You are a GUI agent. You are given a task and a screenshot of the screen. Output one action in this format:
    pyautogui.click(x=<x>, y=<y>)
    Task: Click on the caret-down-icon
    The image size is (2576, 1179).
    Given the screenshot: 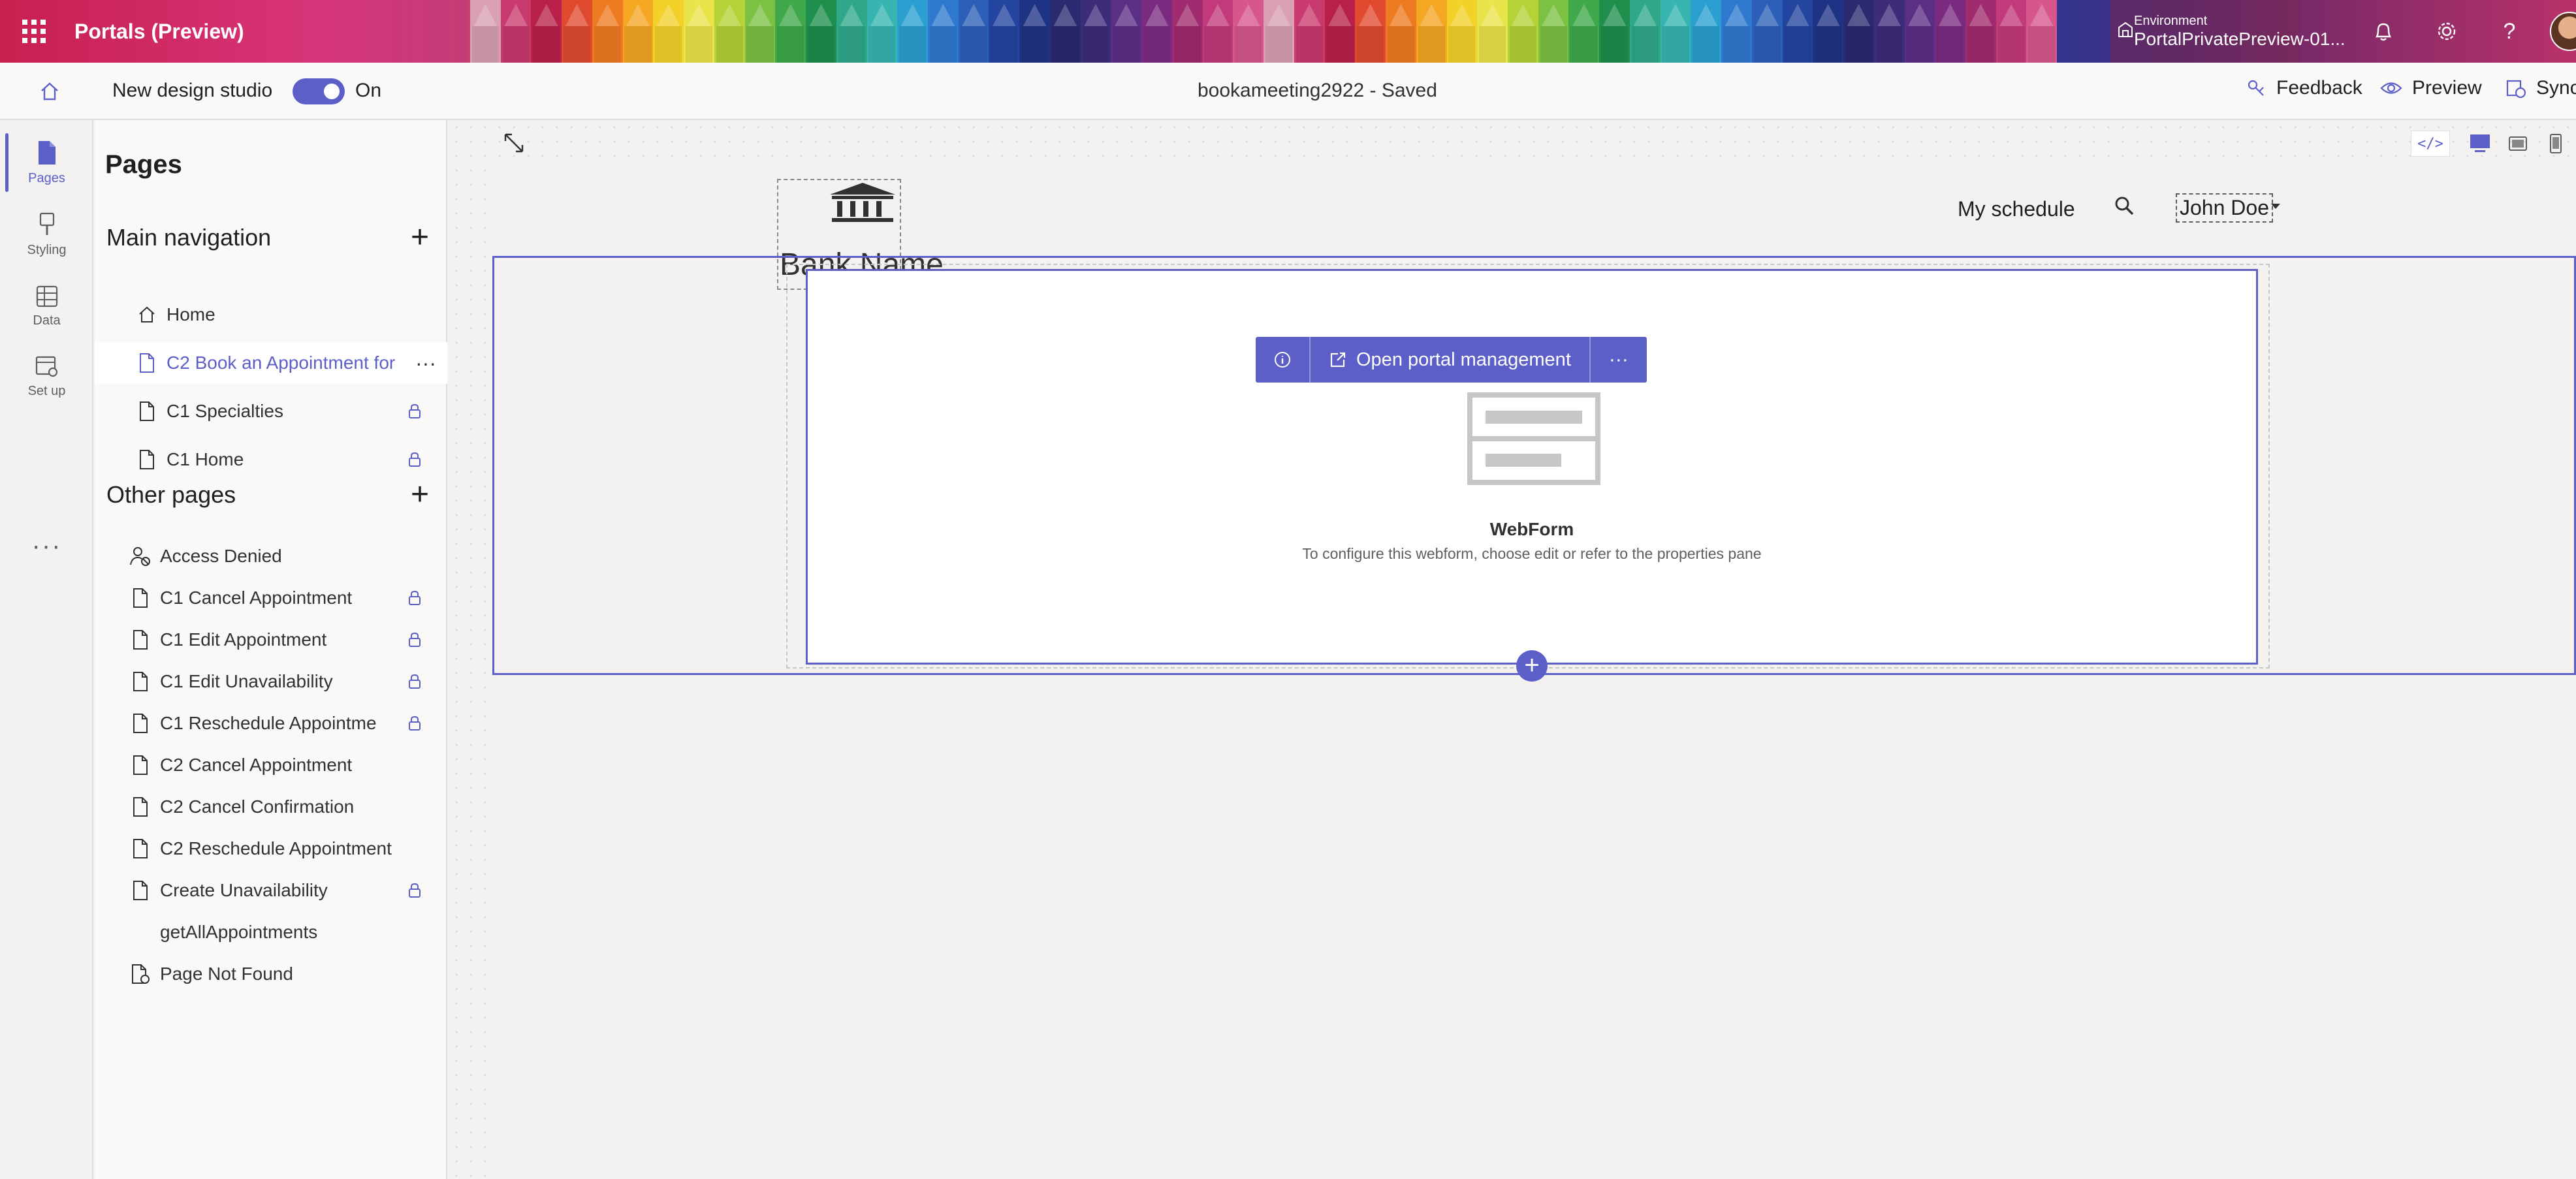 What is the action you would take?
    pyautogui.click(x=2275, y=206)
    